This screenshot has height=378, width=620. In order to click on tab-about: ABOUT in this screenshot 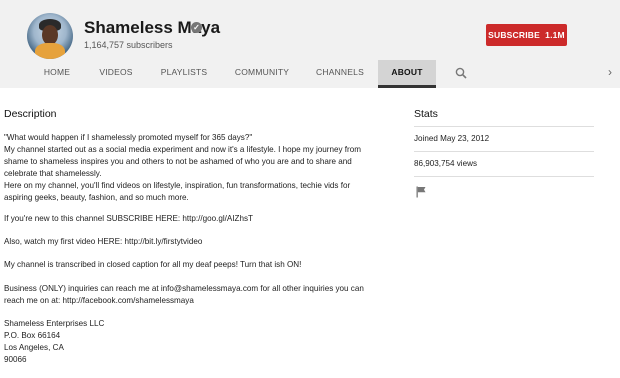, I will do `click(407, 74)`.